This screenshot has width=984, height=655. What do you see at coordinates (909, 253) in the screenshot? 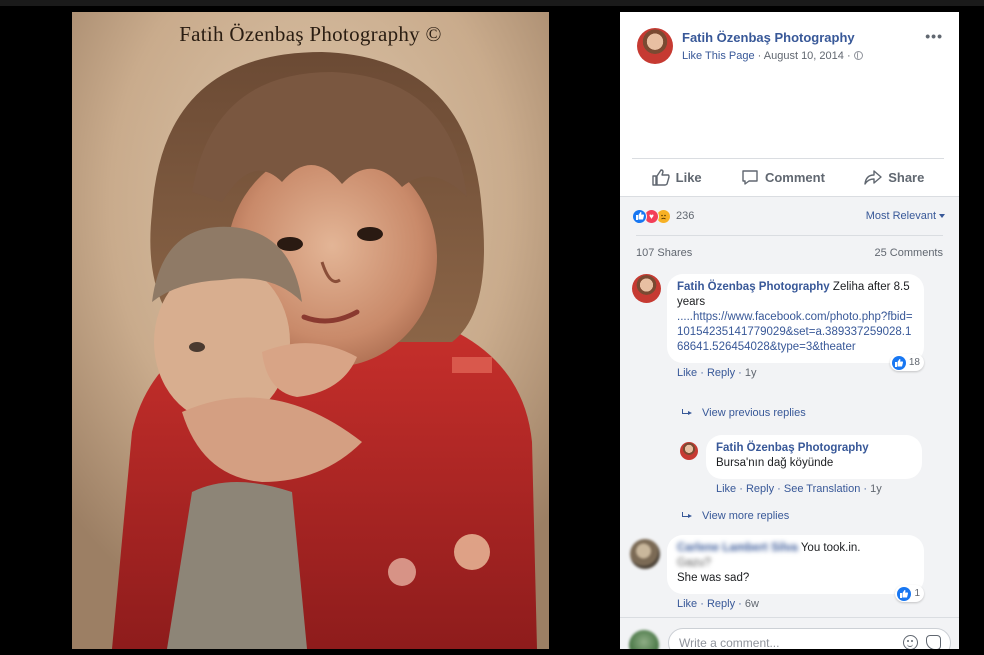
I see `comments-count: 25 Comments` at bounding box center [909, 253].